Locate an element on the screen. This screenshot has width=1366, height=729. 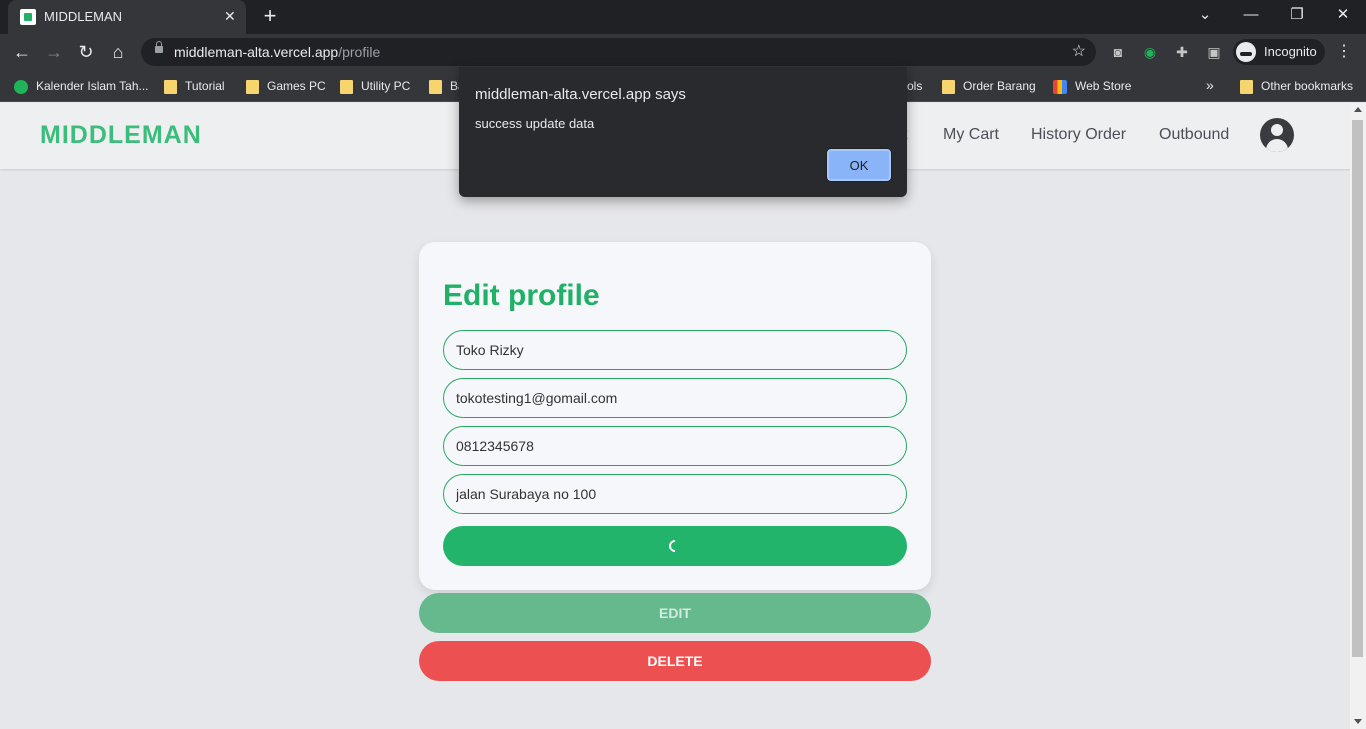
other-bookmarks-folder: Other bookmarks is located at coordinates (1296, 86).